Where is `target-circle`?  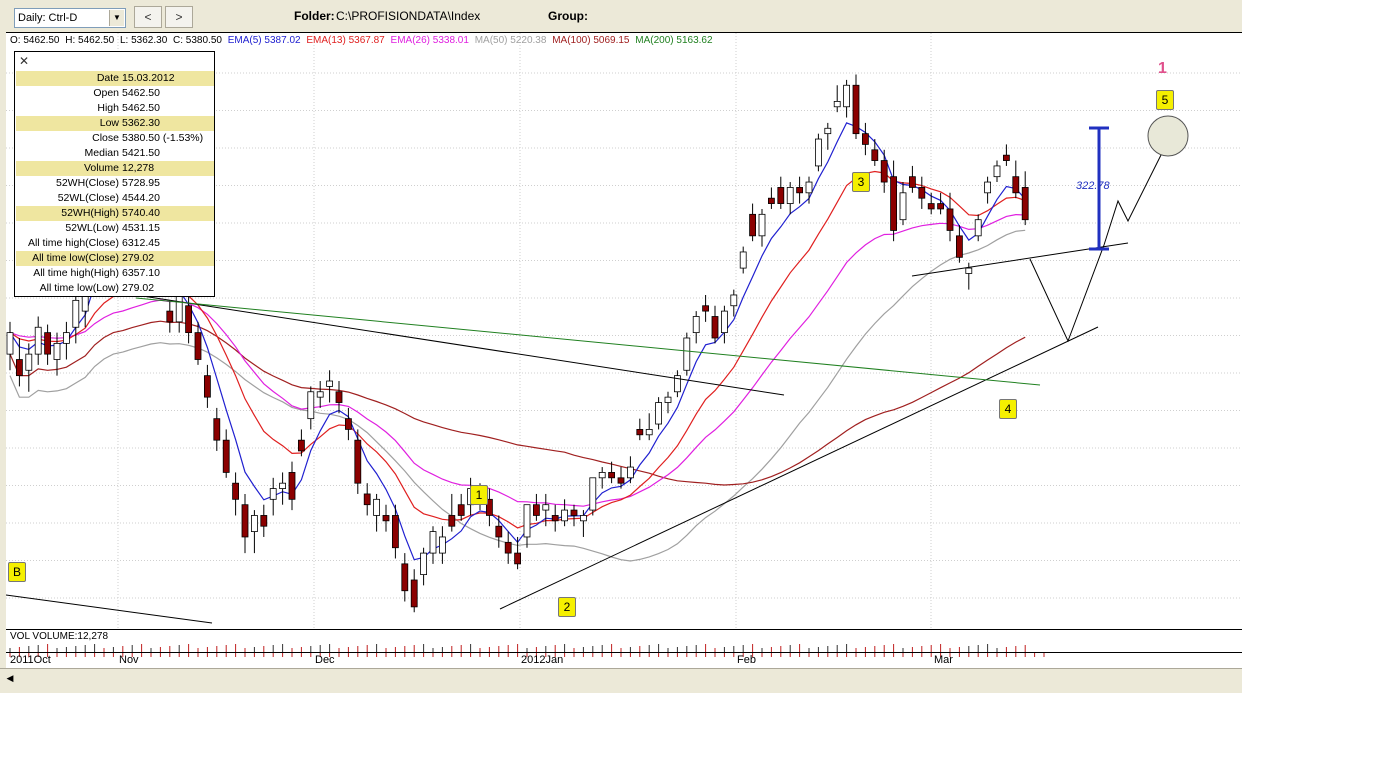
target-circle is located at coordinates (1168, 136).